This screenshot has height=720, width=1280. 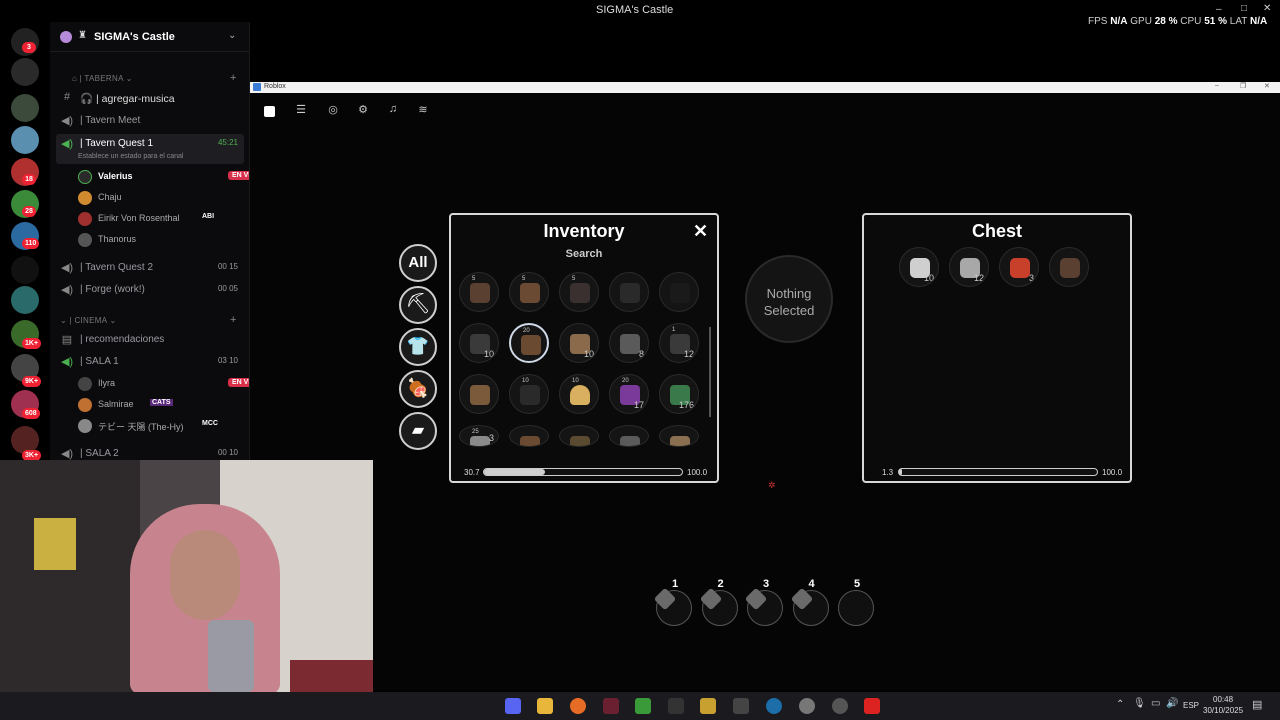 I want to click on category-clothing-button: 👕, so click(x=418, y=347).